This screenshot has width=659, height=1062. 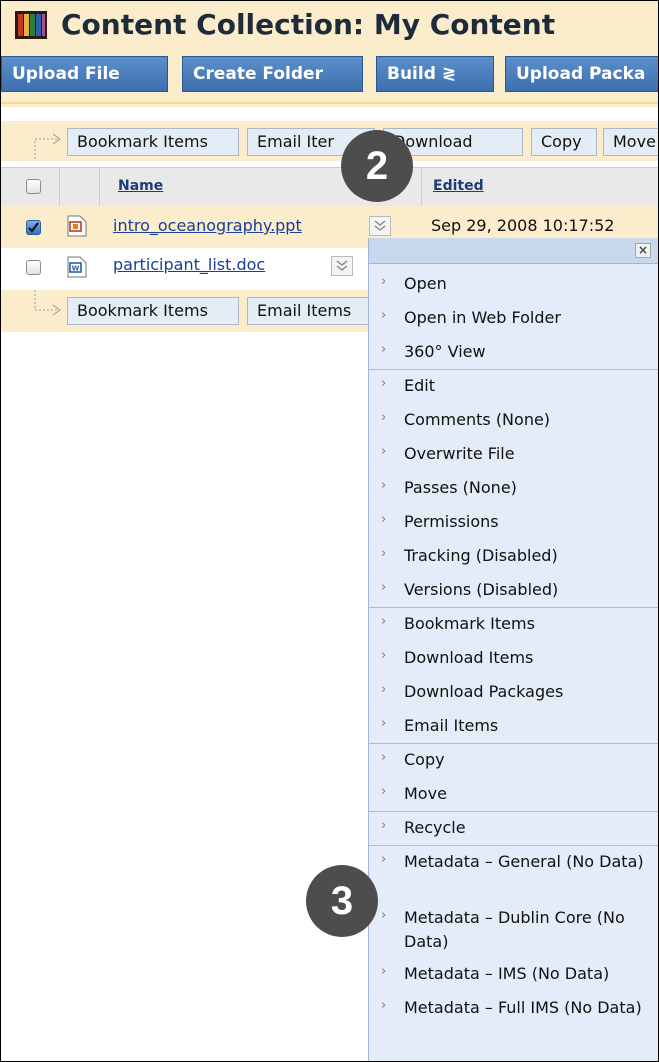 I want to click on menu-item-label: Email Items, so click(x=451, y=725).